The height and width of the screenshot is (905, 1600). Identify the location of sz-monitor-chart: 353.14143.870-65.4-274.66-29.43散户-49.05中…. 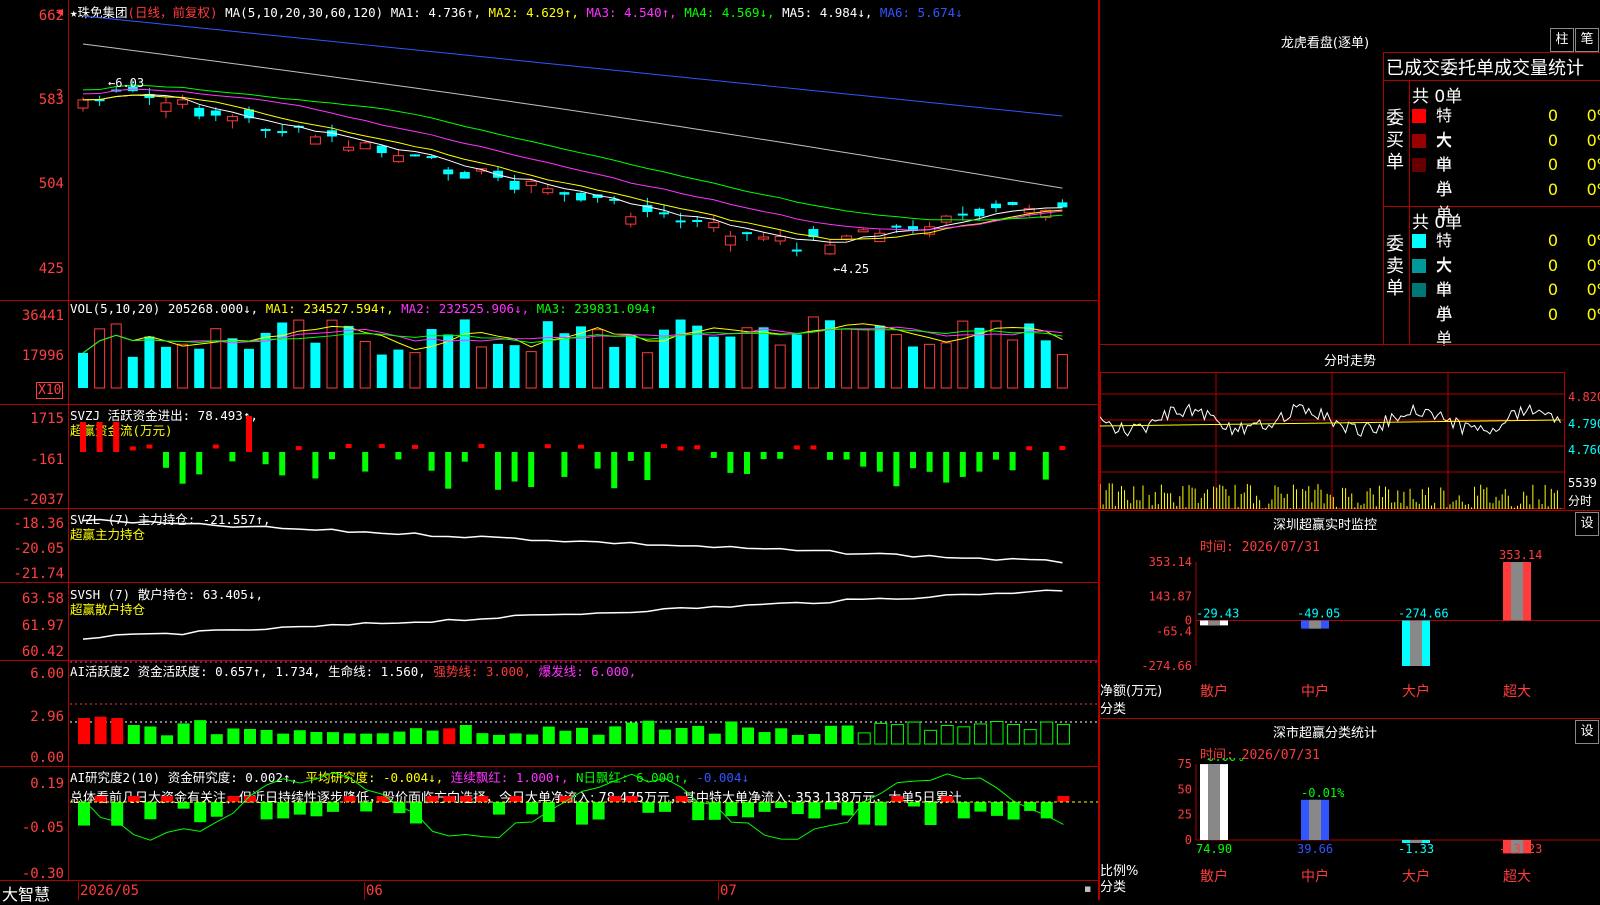
(1350, 634).